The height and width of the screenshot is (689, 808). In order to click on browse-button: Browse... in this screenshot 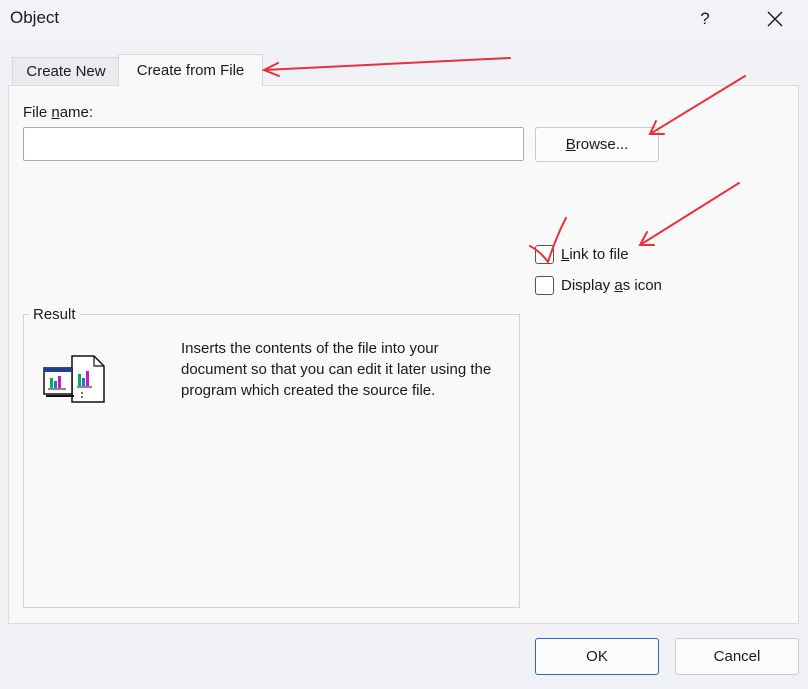, I will do `click(597, 144)`.